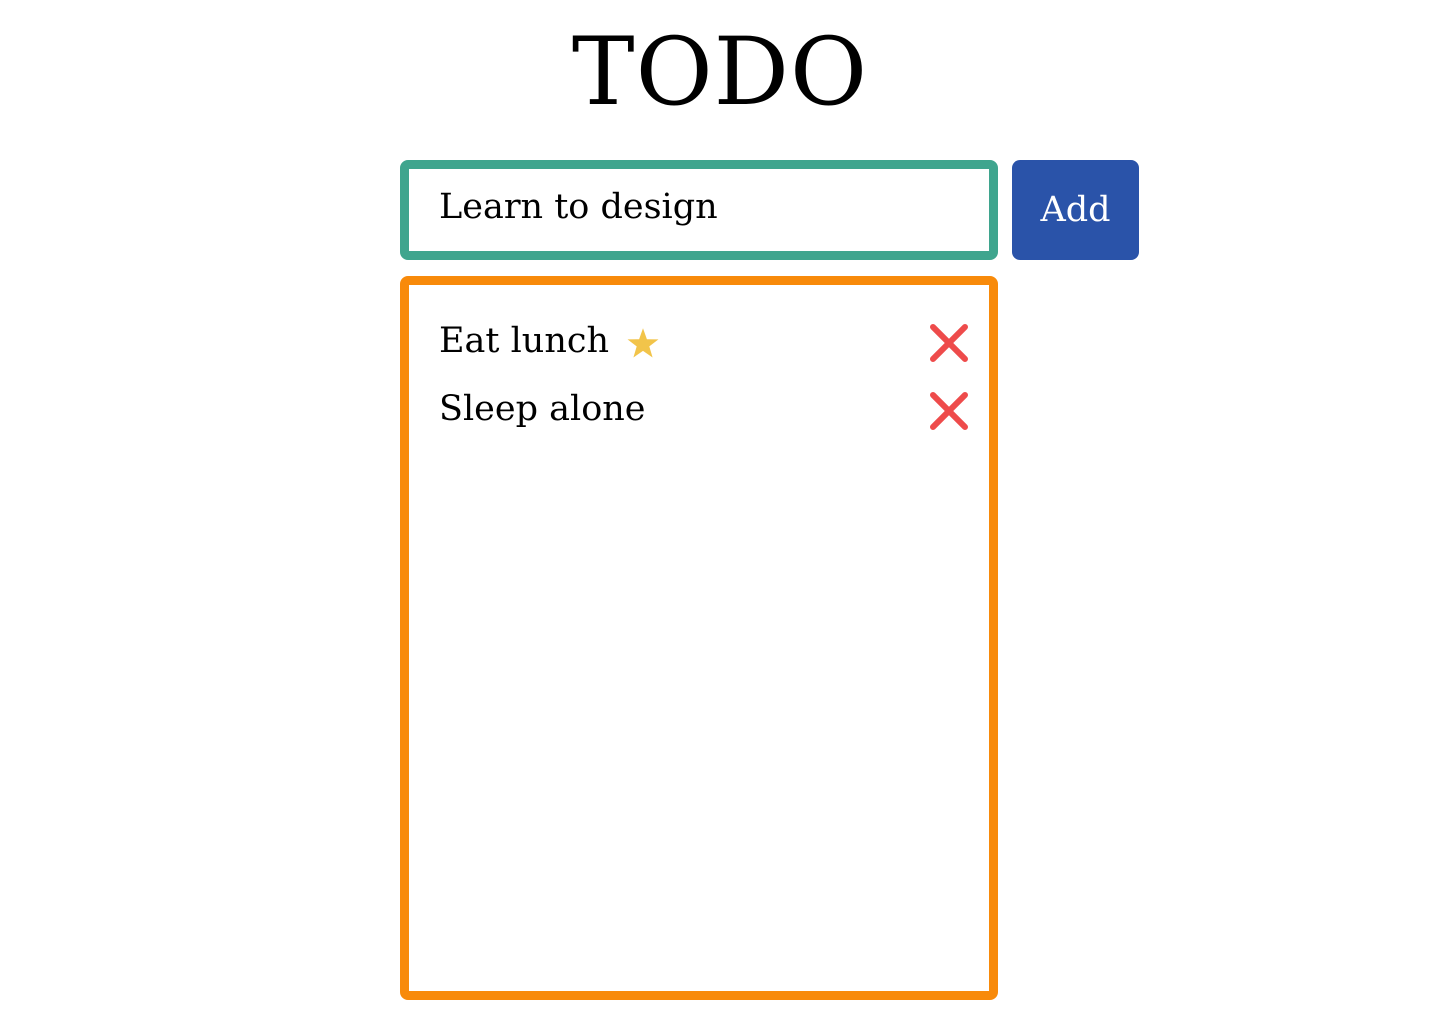 The width and height of the screenshot is (1440, 1024). I want to click on new-todo-field, so click(699, 210).